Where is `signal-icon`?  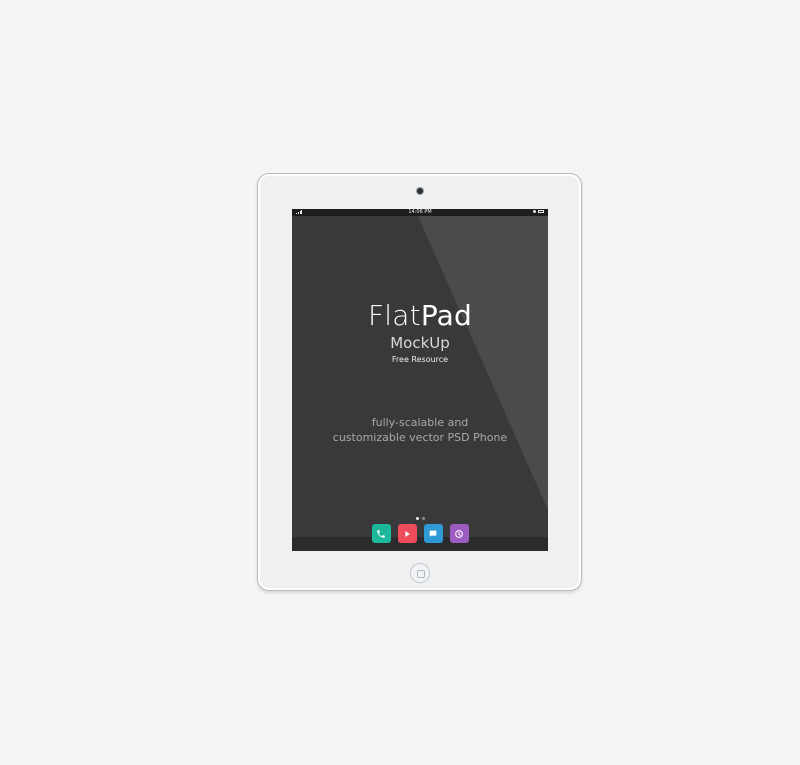
signal-icon is located at coordinates (299, 212).